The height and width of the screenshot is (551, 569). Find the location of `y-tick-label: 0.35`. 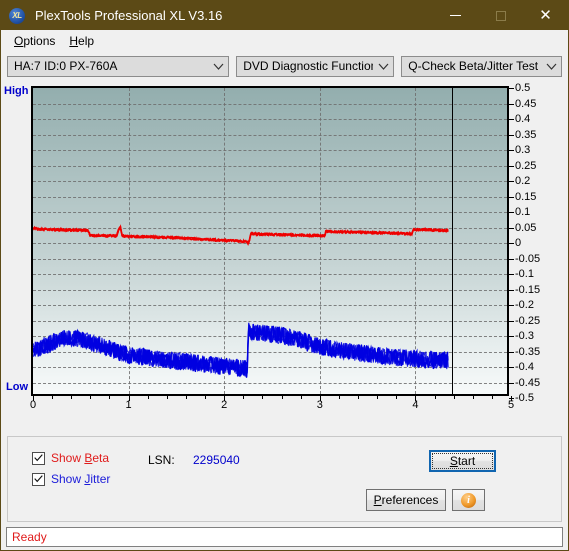

y-tick-label: 0.35 is located at coordinates (526, 134).